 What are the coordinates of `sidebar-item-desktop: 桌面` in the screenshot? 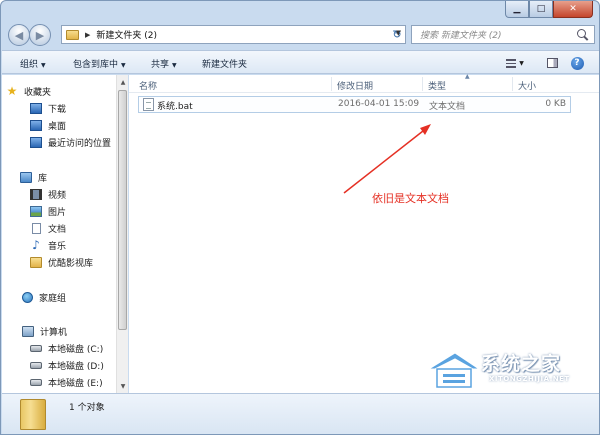 It's located at (48, 125).